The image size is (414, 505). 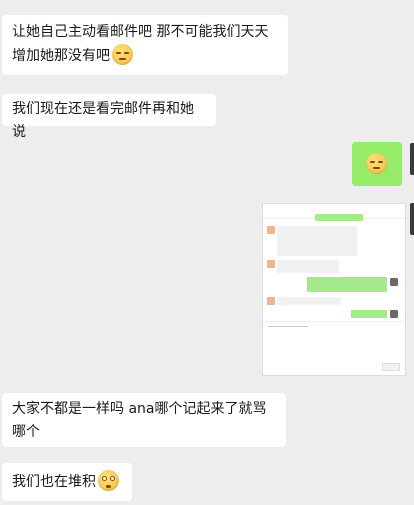 I want to click on send-button, so click(x=391, y=367).